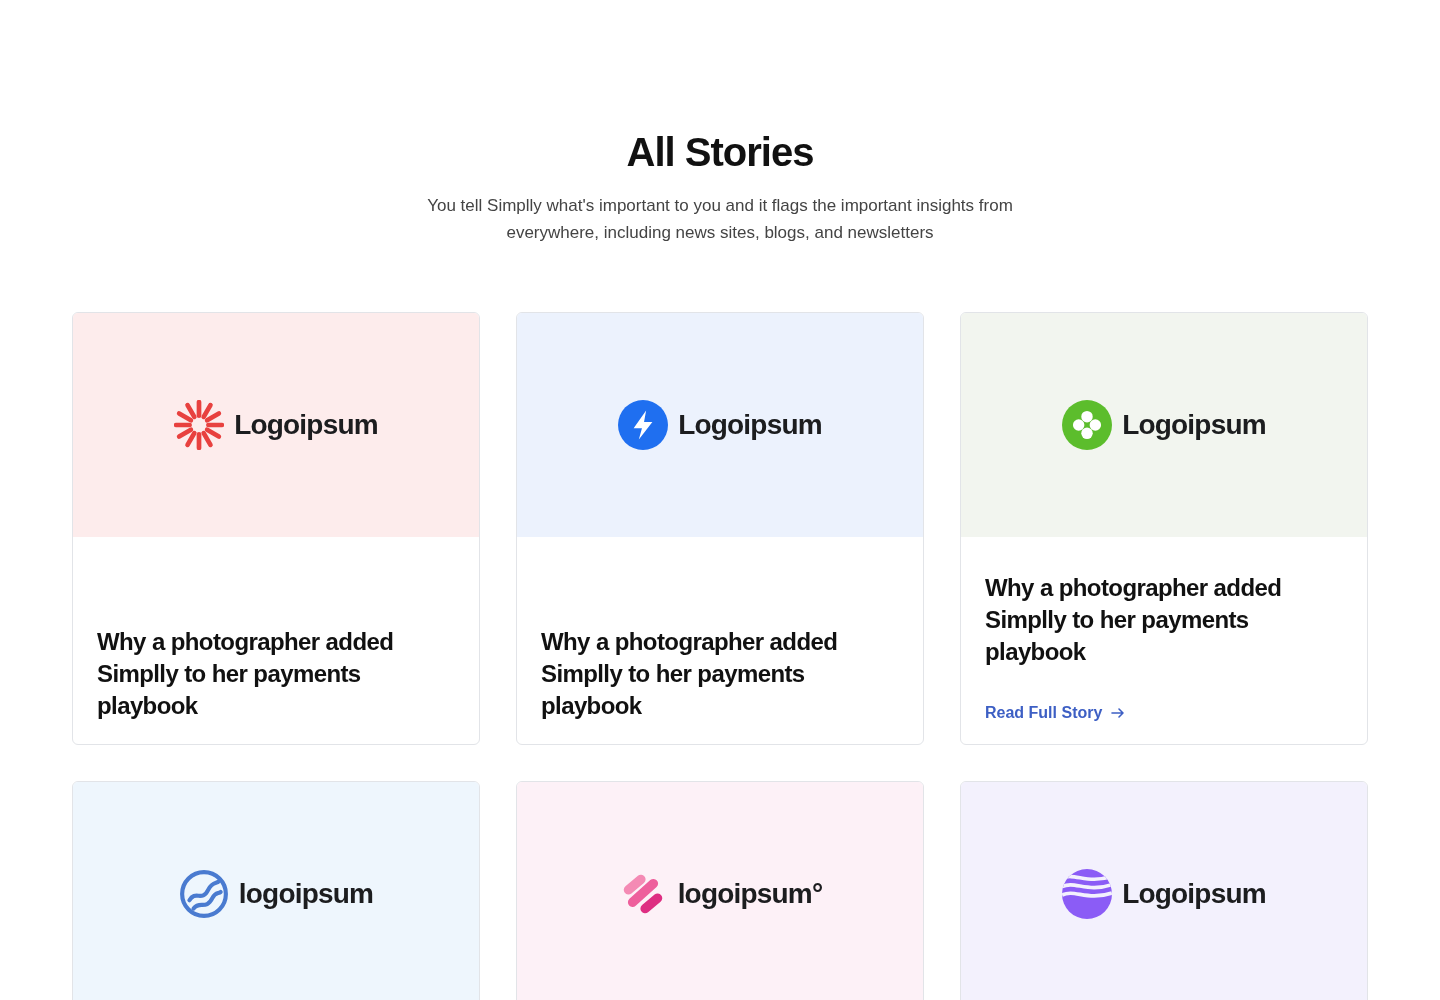  Describe the element at coordinates (199, 425) in the screenshot. I see `sunburst-icon` at that location.